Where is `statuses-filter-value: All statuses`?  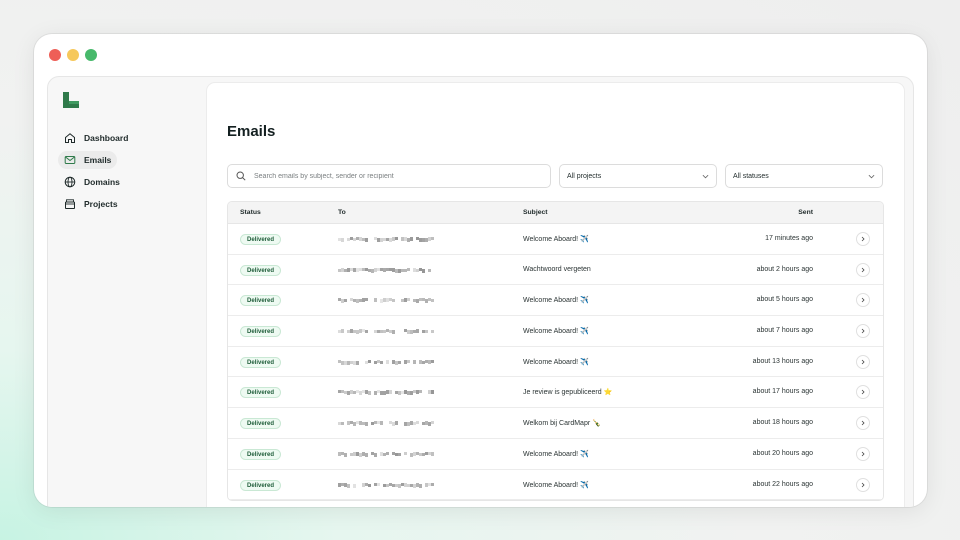
statuses-filter-value: All statuses is located at coordinates (751, 176).